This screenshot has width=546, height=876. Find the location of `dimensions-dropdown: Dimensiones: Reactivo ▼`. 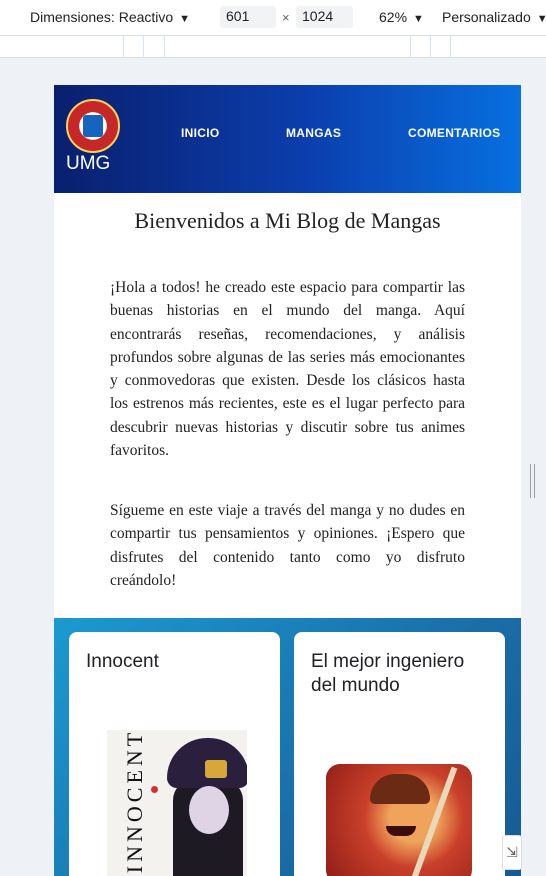

dimensions-dropdown: Dimensiones: Reactivo ▼ is located at coordinates (110, 17).